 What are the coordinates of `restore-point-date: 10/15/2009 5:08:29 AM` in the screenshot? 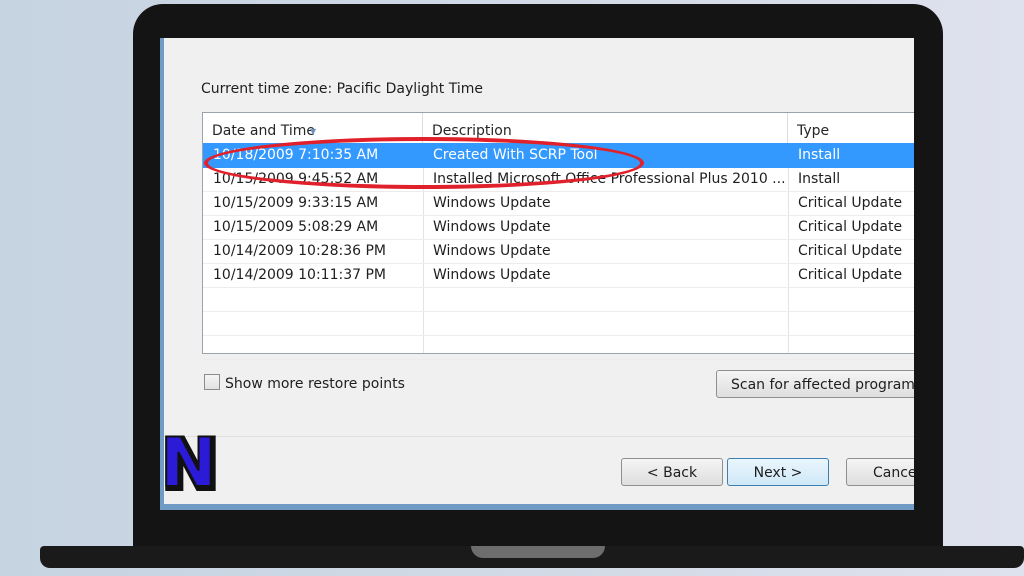 It's located at (296, 227).